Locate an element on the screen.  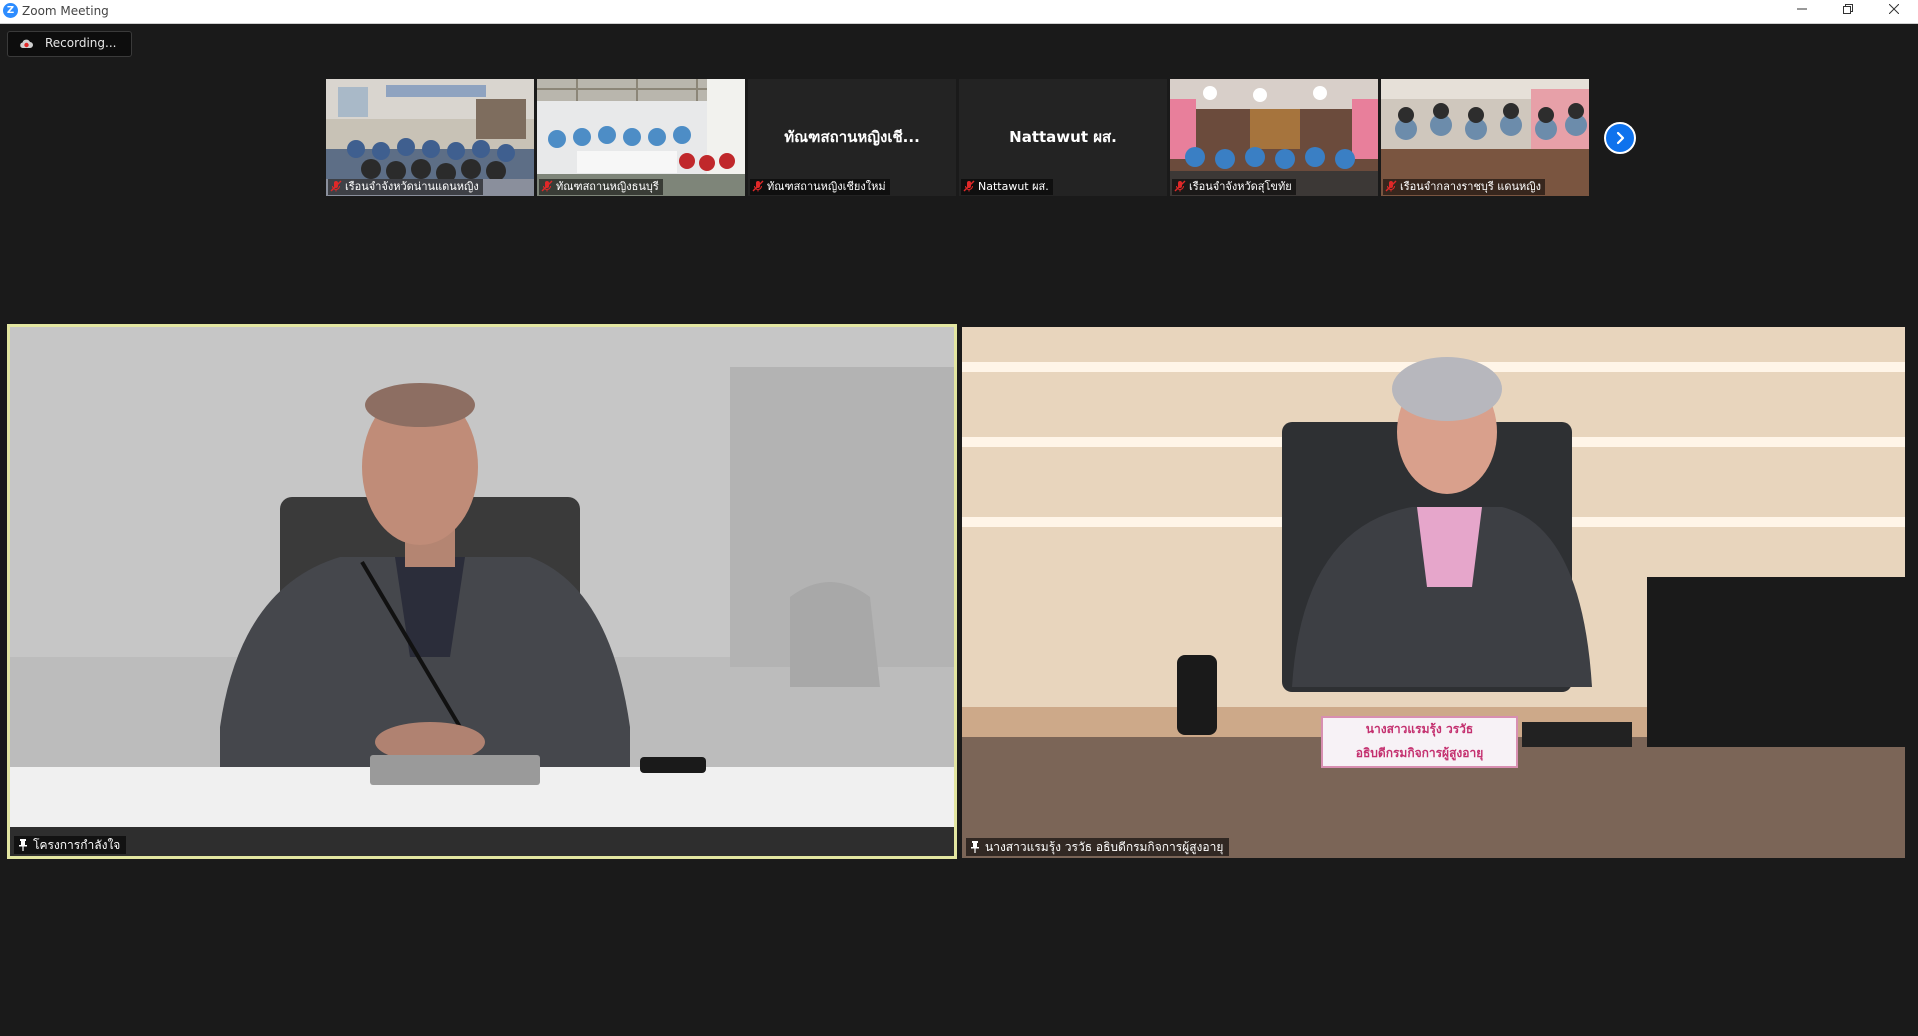
participant-name: เรือนจำจังหวัดสุโขทัย is located at coordinates (1240, 186).